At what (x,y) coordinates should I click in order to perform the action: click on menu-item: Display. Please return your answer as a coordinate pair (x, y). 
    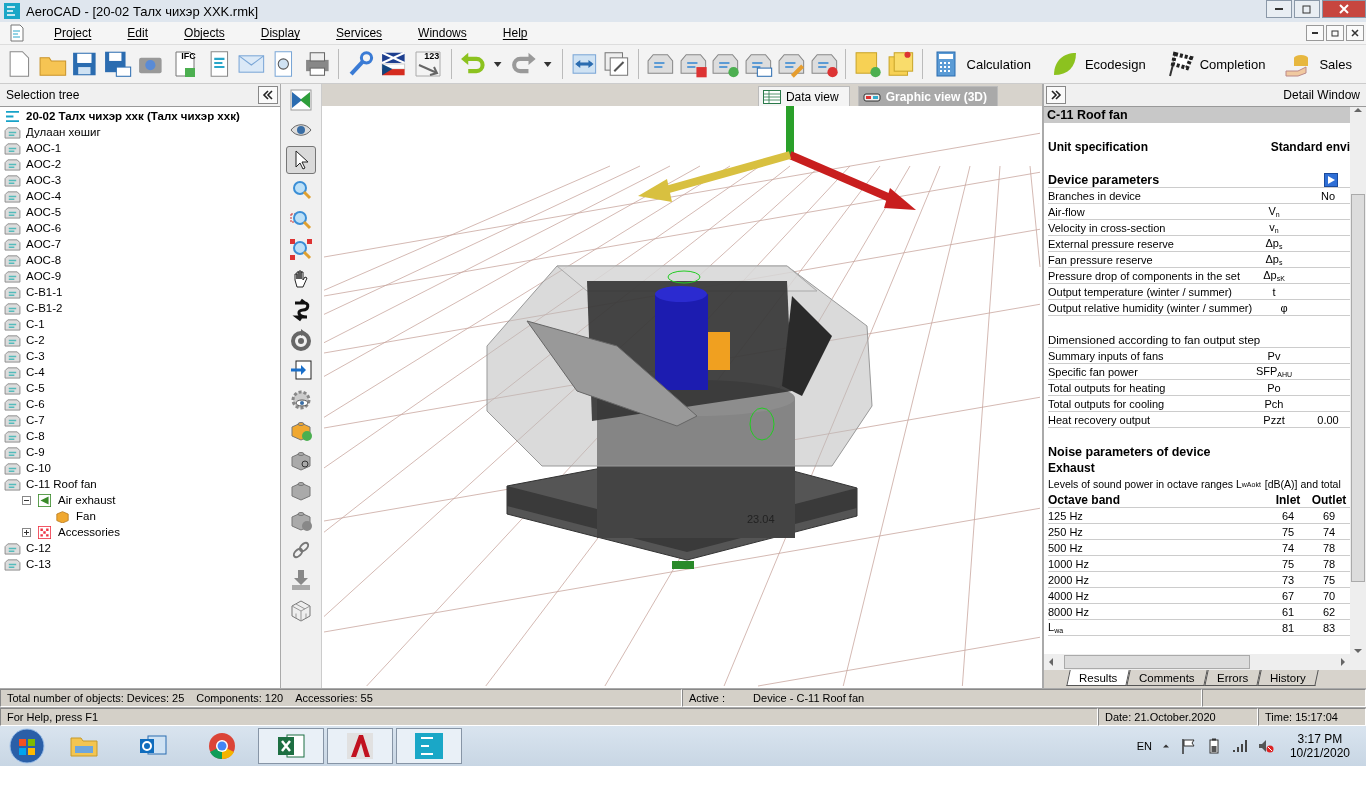
    Looking at the image, I should click on (280, 33).